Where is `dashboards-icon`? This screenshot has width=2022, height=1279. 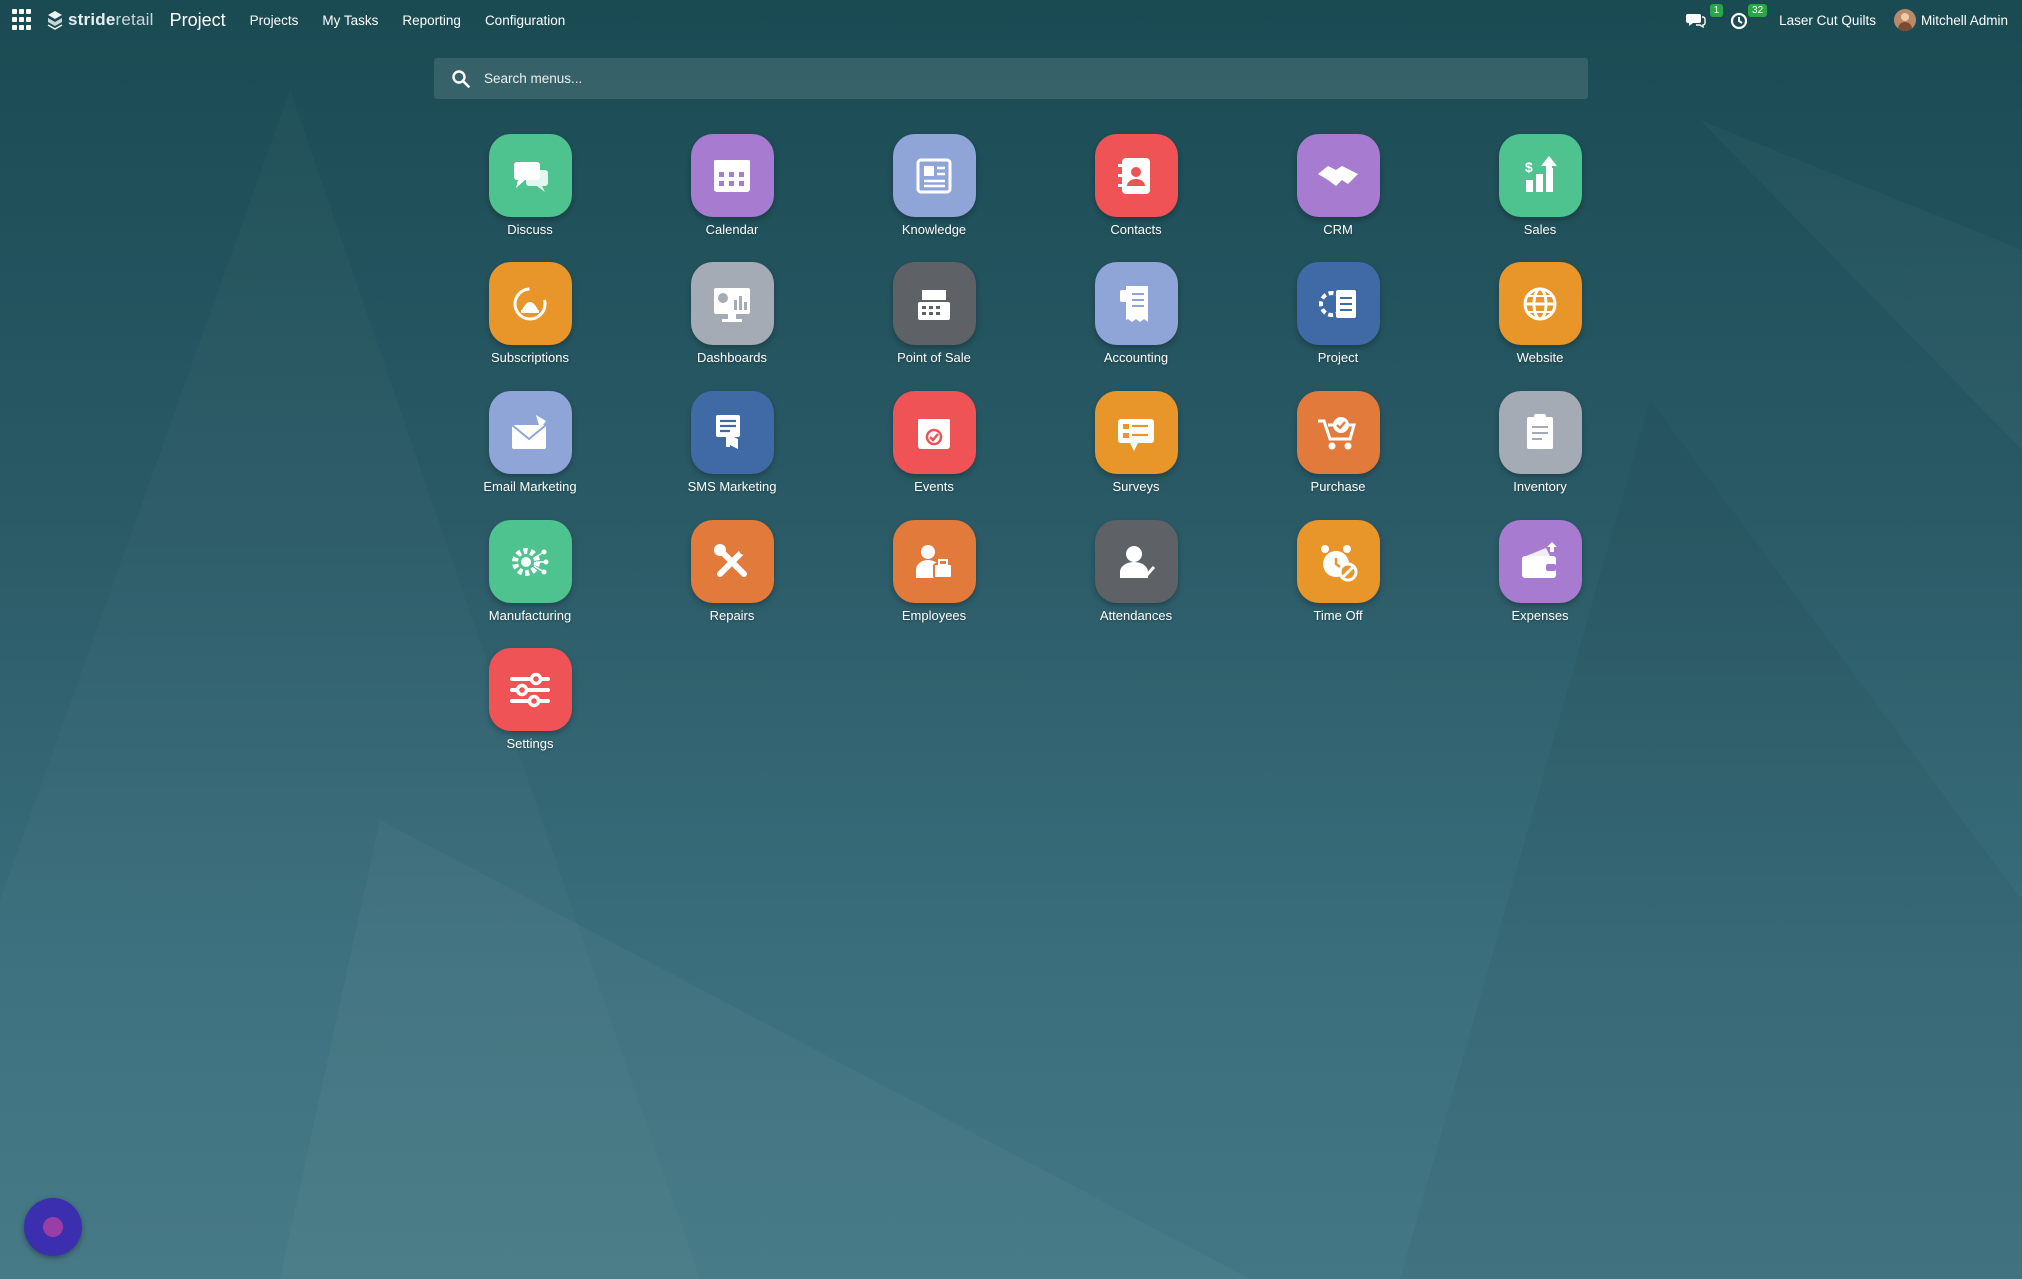 dashboards-icon is located at coordinates (732, 303).